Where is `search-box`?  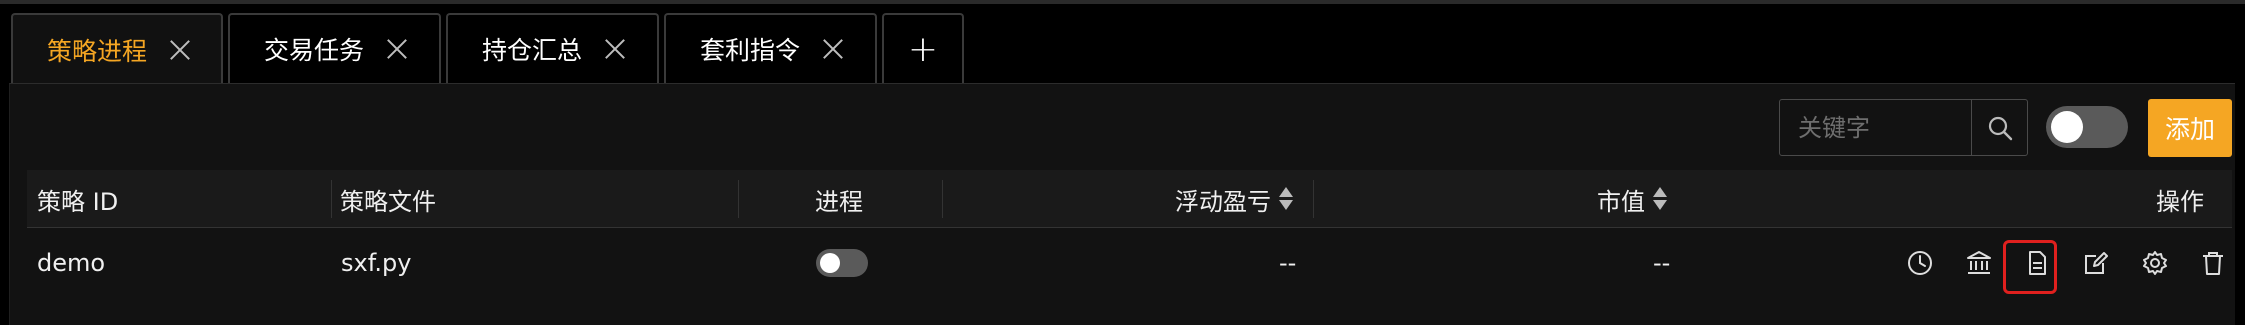 search-box is located at coordinates (1903, 127).